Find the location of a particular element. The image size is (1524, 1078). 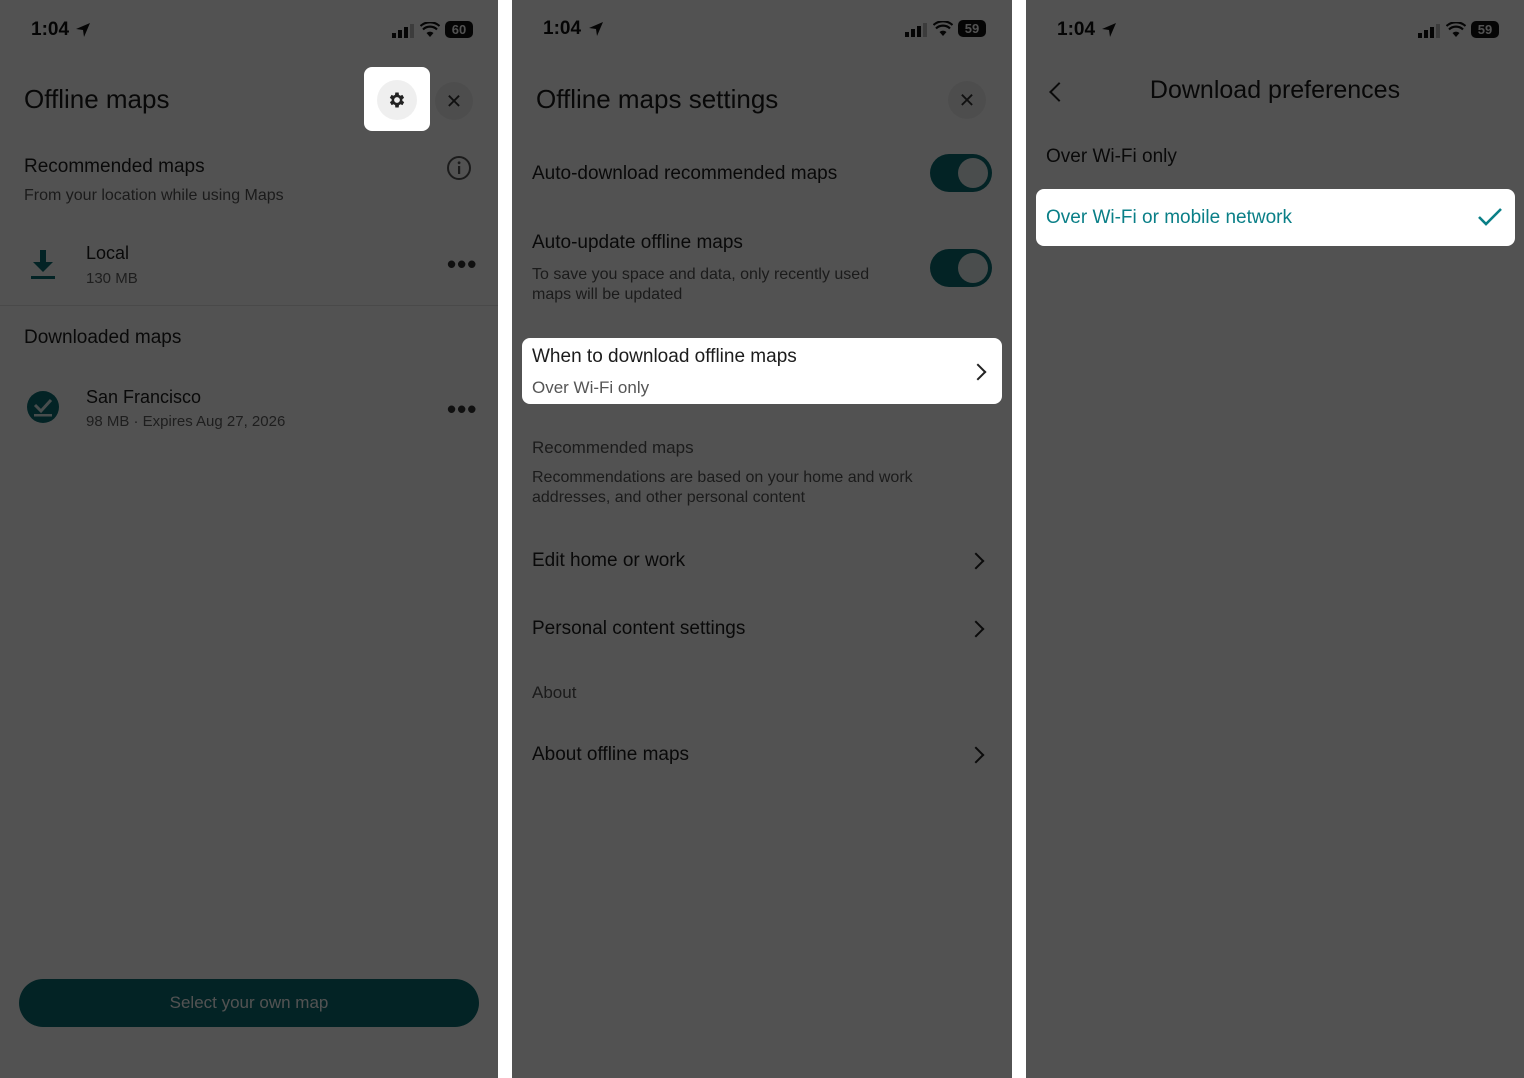

map-name: San Francisco is located at coordinates (144, 397).